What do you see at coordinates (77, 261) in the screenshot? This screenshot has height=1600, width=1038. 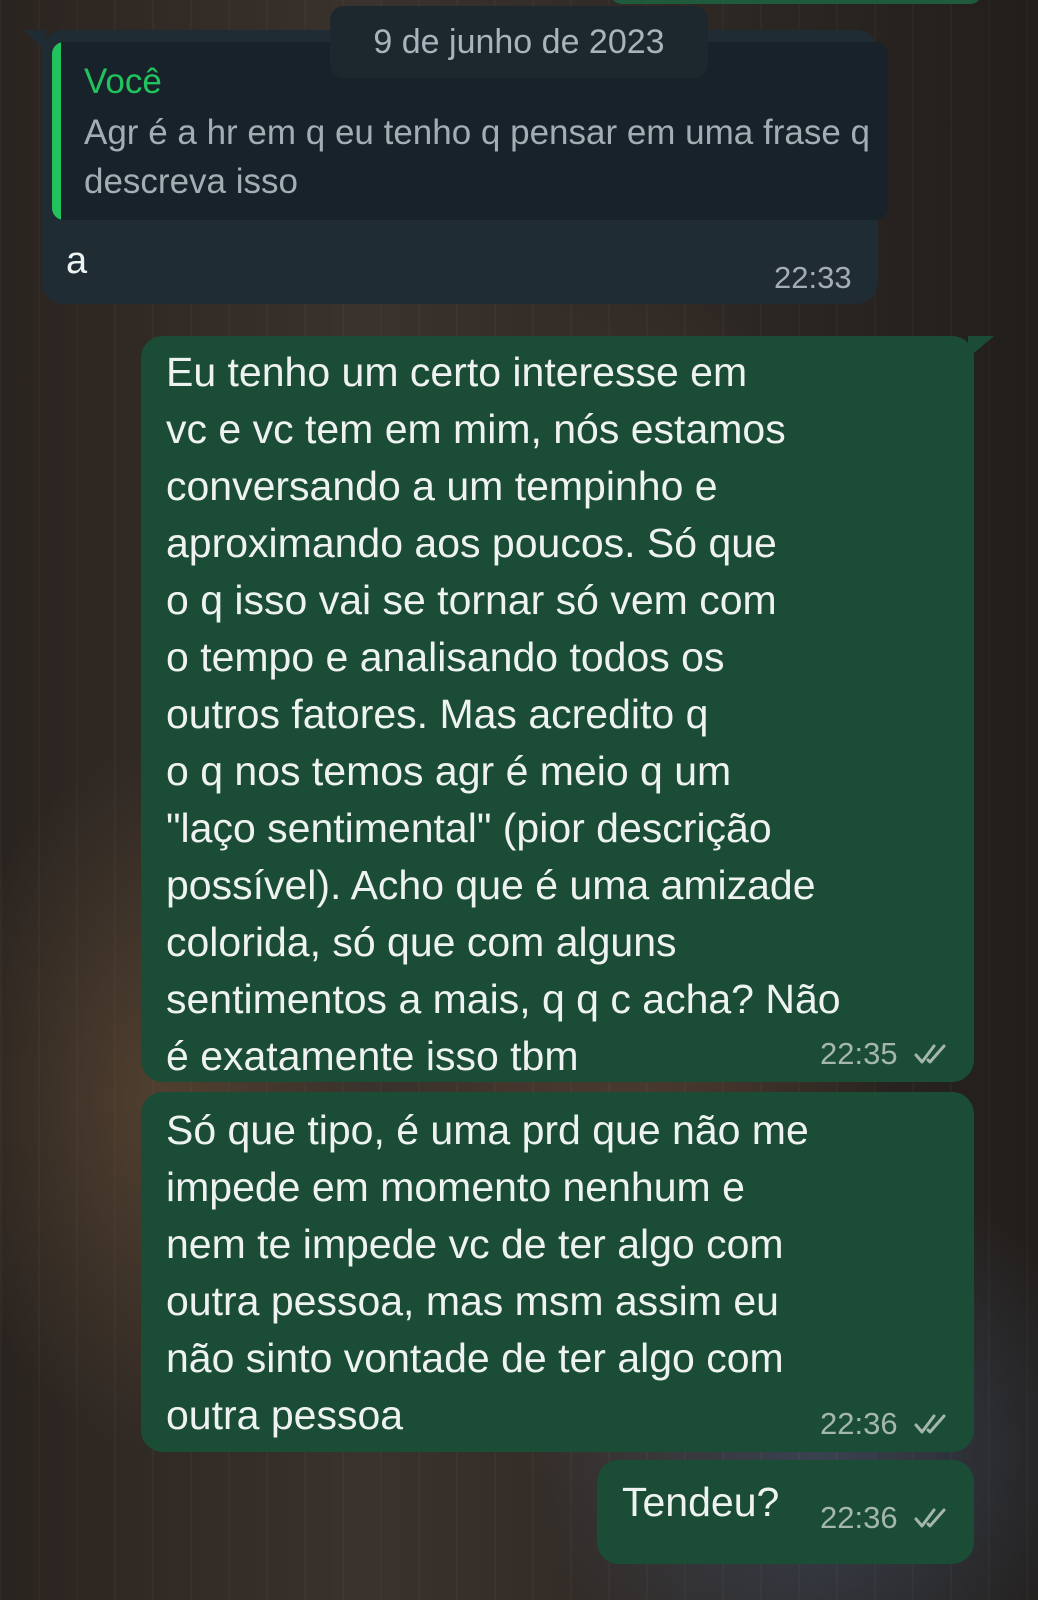 I see `message-text: a` at bounding box center [77, 261].